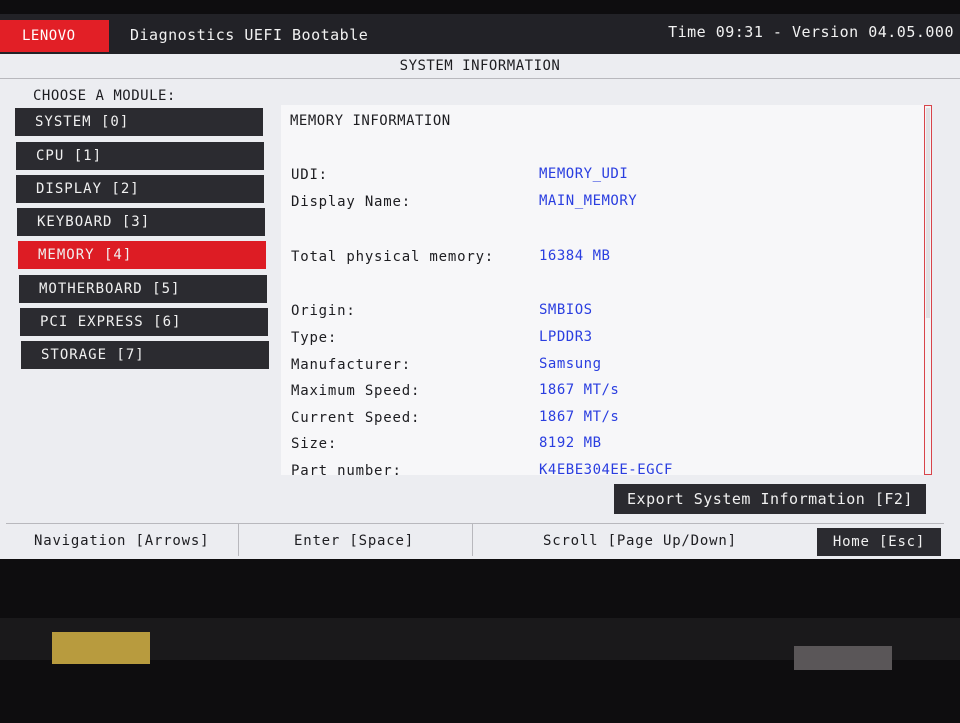  Describe the element at coordinates (104, 96) in the screenshot. I see `choose-module-label: CHOOSE A MODULE:` at that location.